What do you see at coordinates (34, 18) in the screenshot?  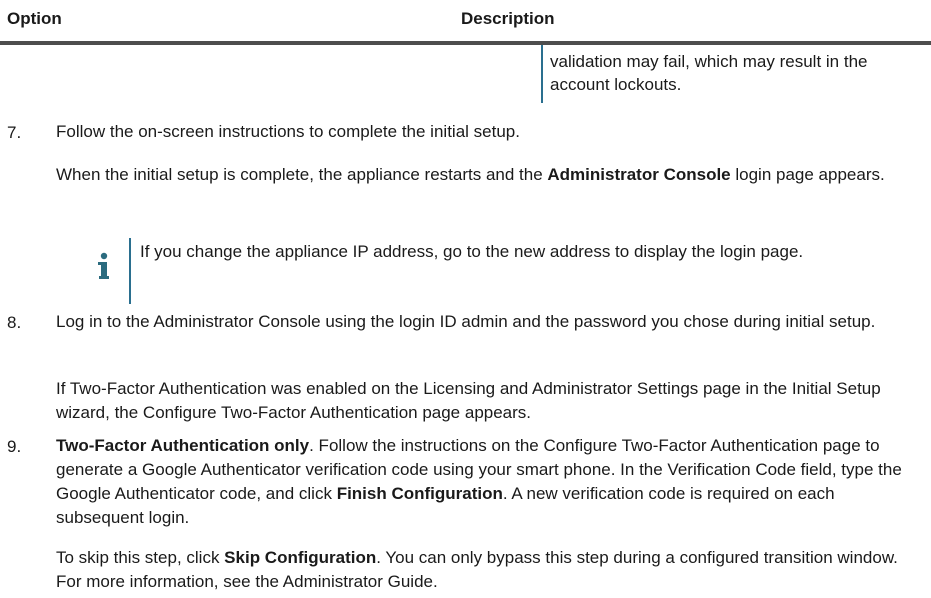 I see `table-header-option: Option` at bounding box center [34, 18].